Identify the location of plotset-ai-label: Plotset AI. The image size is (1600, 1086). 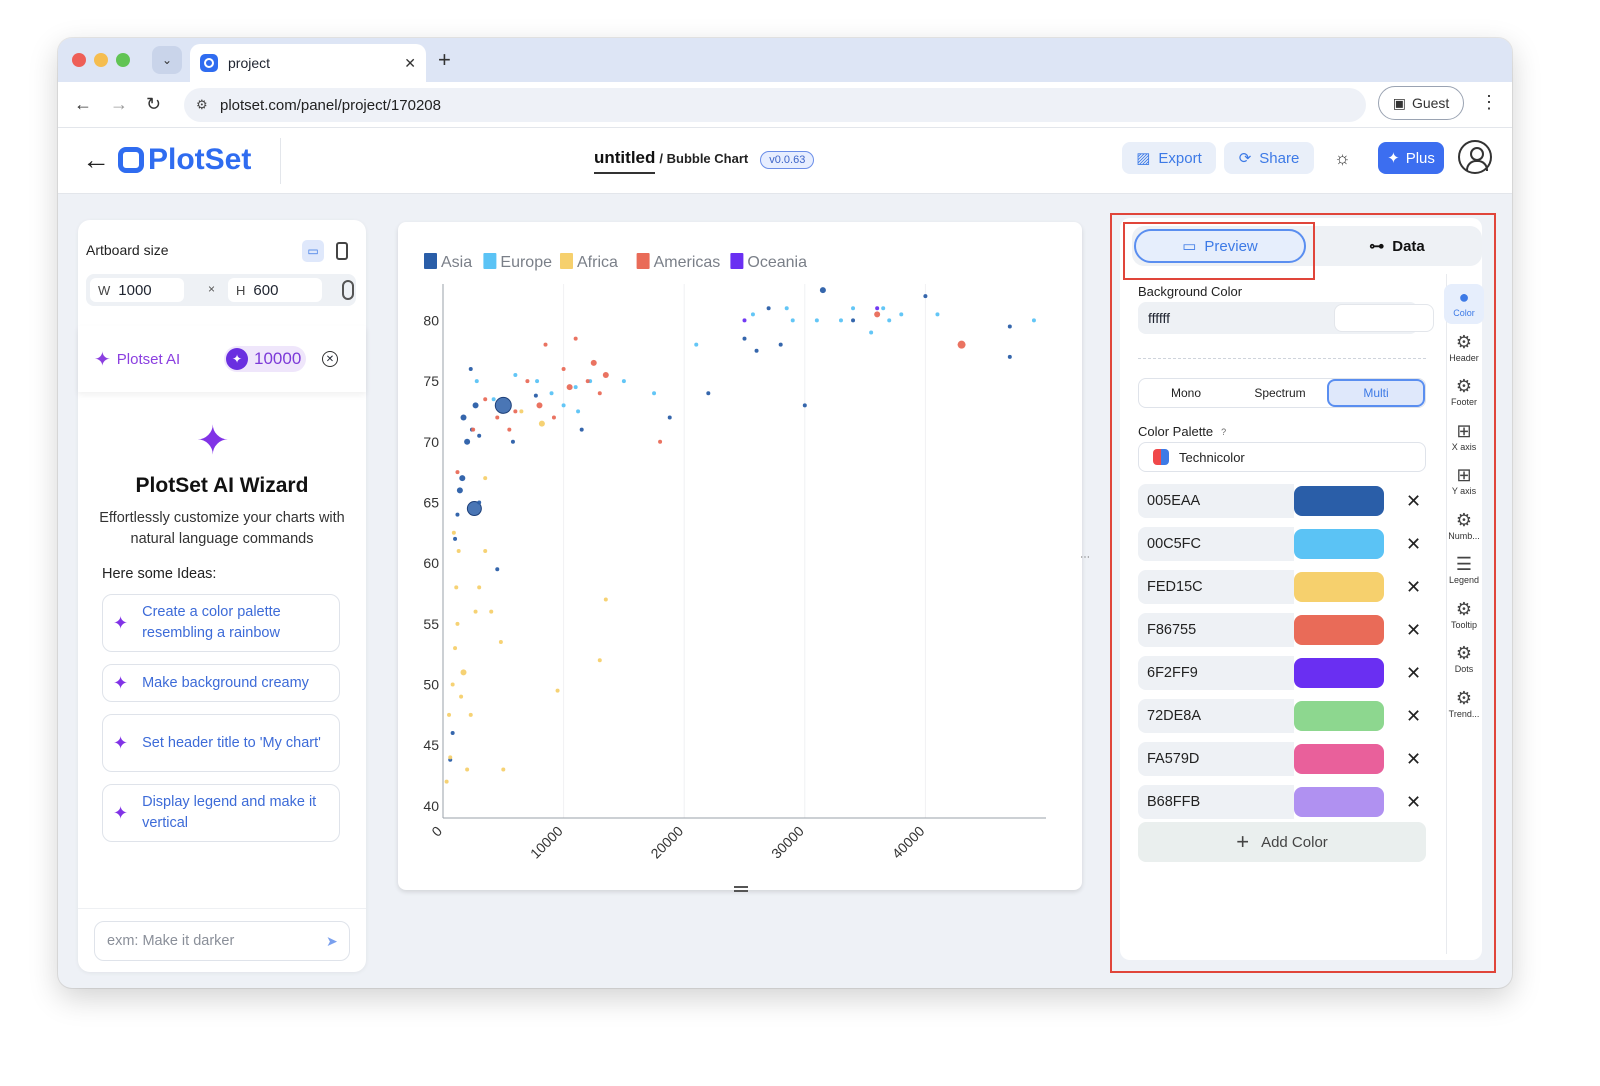
(148, 359).